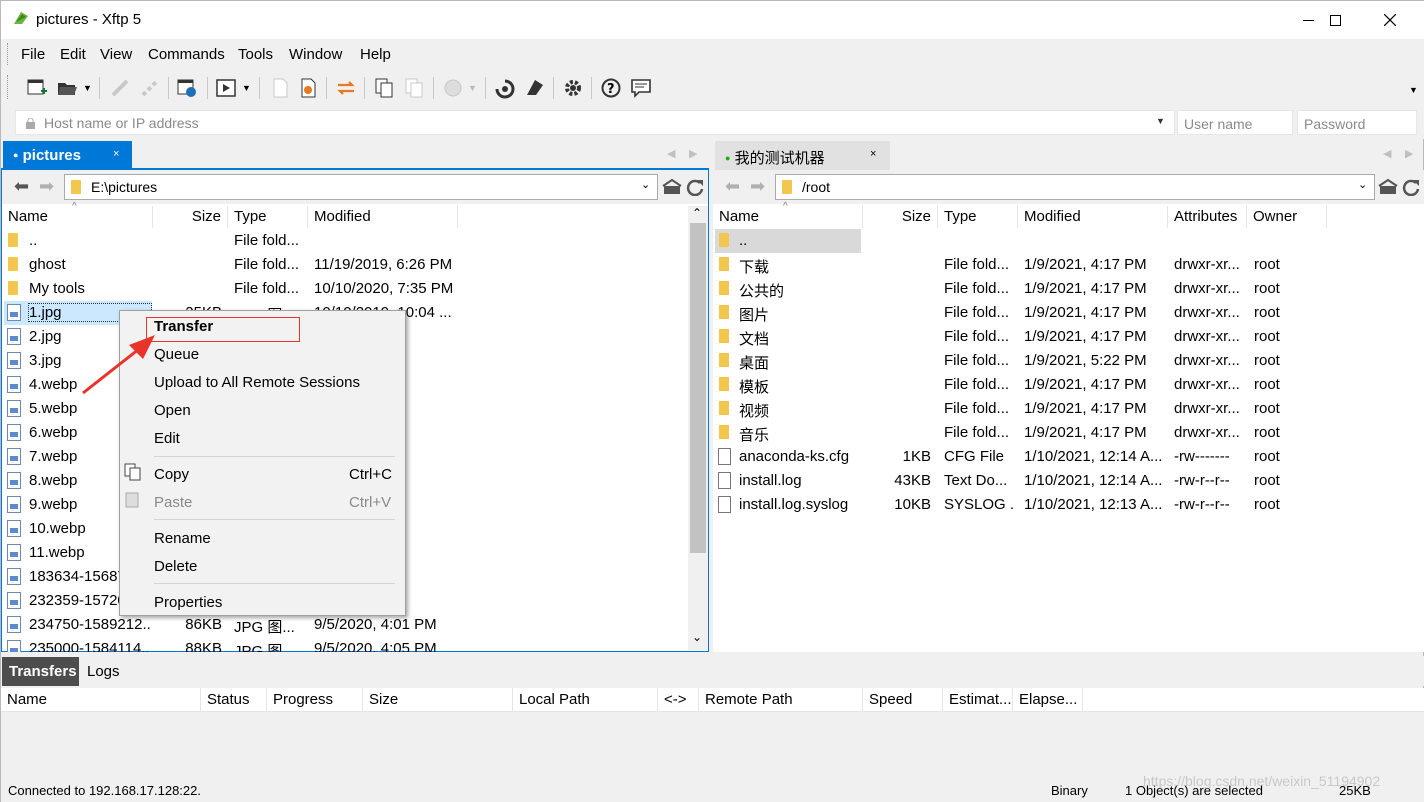 The height and width of the screenshot is (802, 1424). I want to click on refresh-icon, so click(695, 187).